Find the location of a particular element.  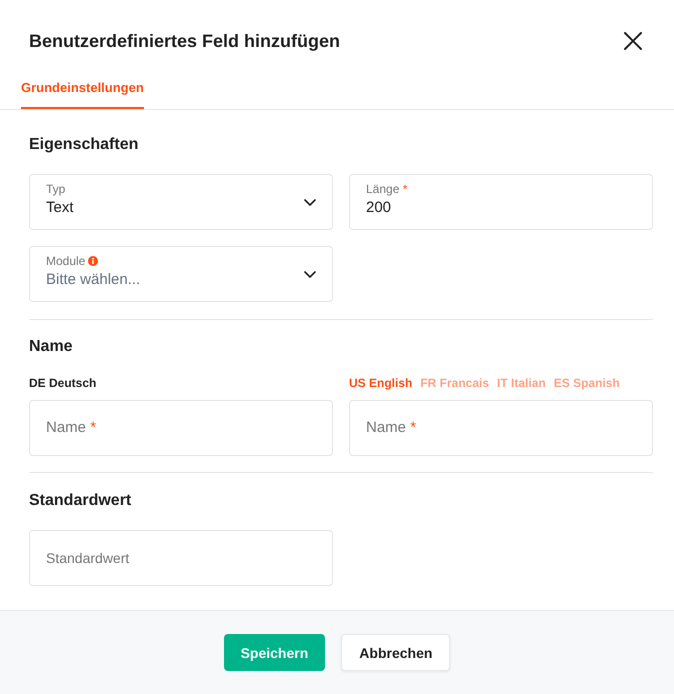

save-button: Speichern is located at coordinates (275, 652).